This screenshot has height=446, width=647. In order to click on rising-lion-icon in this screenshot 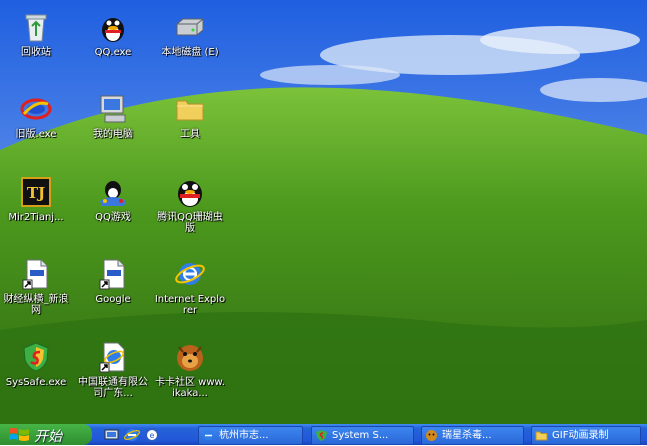, I will do `click(431, 435)`.